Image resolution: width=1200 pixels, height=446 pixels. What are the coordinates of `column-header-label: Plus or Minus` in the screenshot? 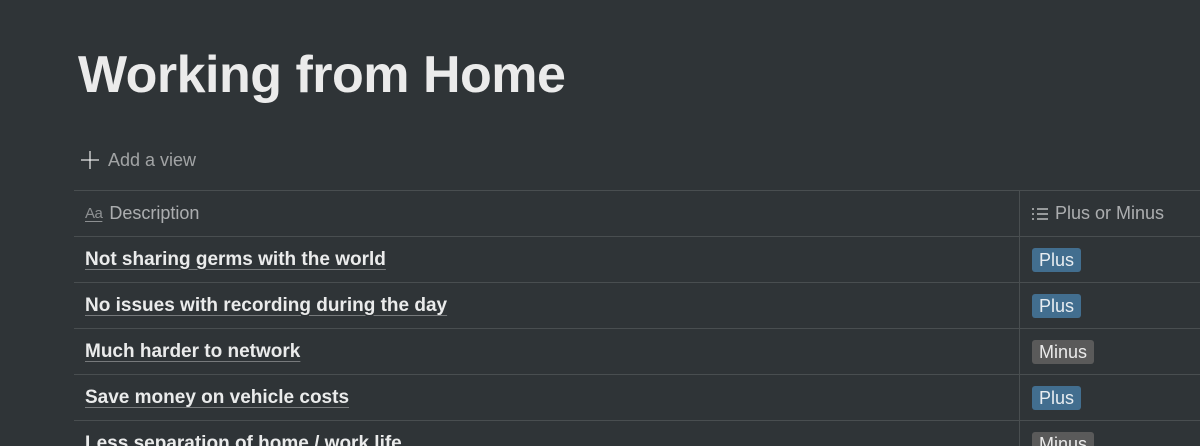 It's located at (1110, 213).